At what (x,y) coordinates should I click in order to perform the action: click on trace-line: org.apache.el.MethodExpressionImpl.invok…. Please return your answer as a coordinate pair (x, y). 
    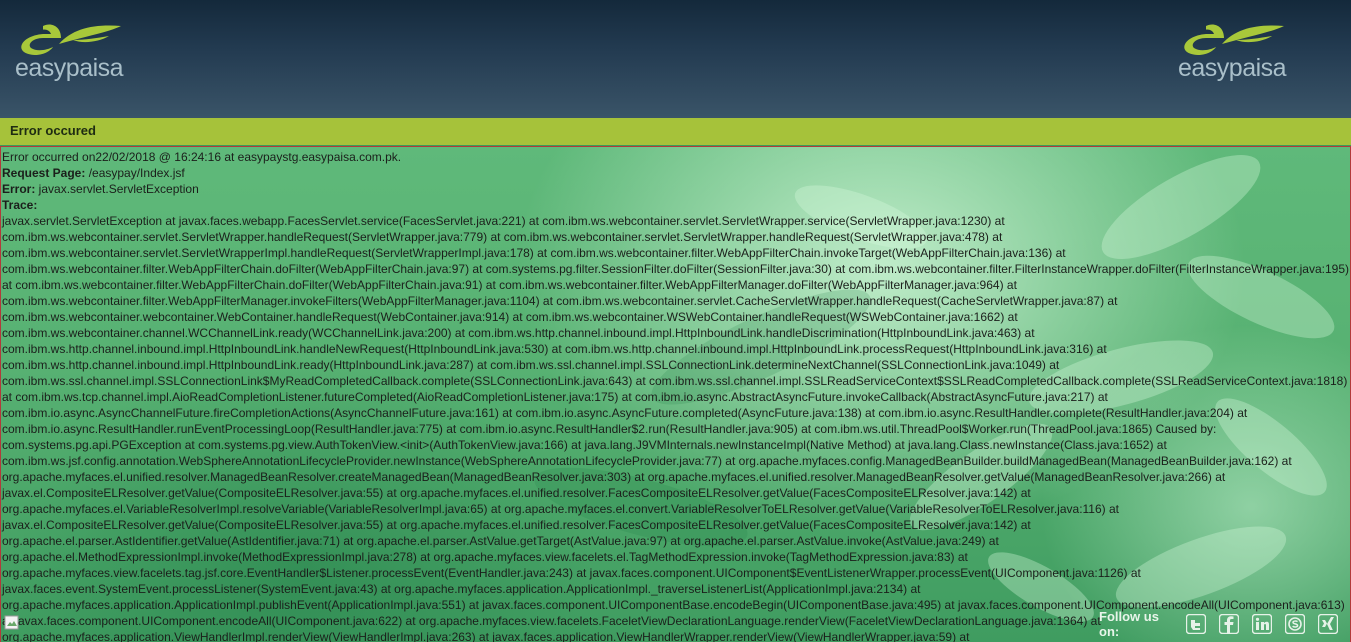
    Looking at the image, I should click on (485, 557).